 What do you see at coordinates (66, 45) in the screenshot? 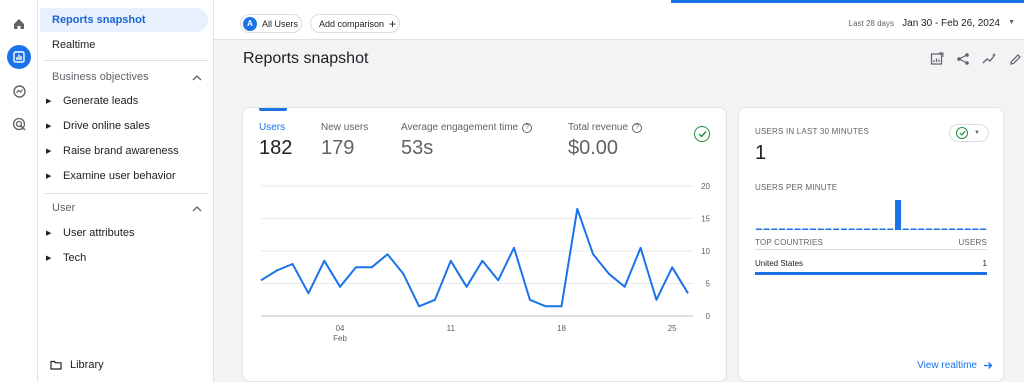
I see `nav-realtime: Realtime` at bounding box center [66, 45].